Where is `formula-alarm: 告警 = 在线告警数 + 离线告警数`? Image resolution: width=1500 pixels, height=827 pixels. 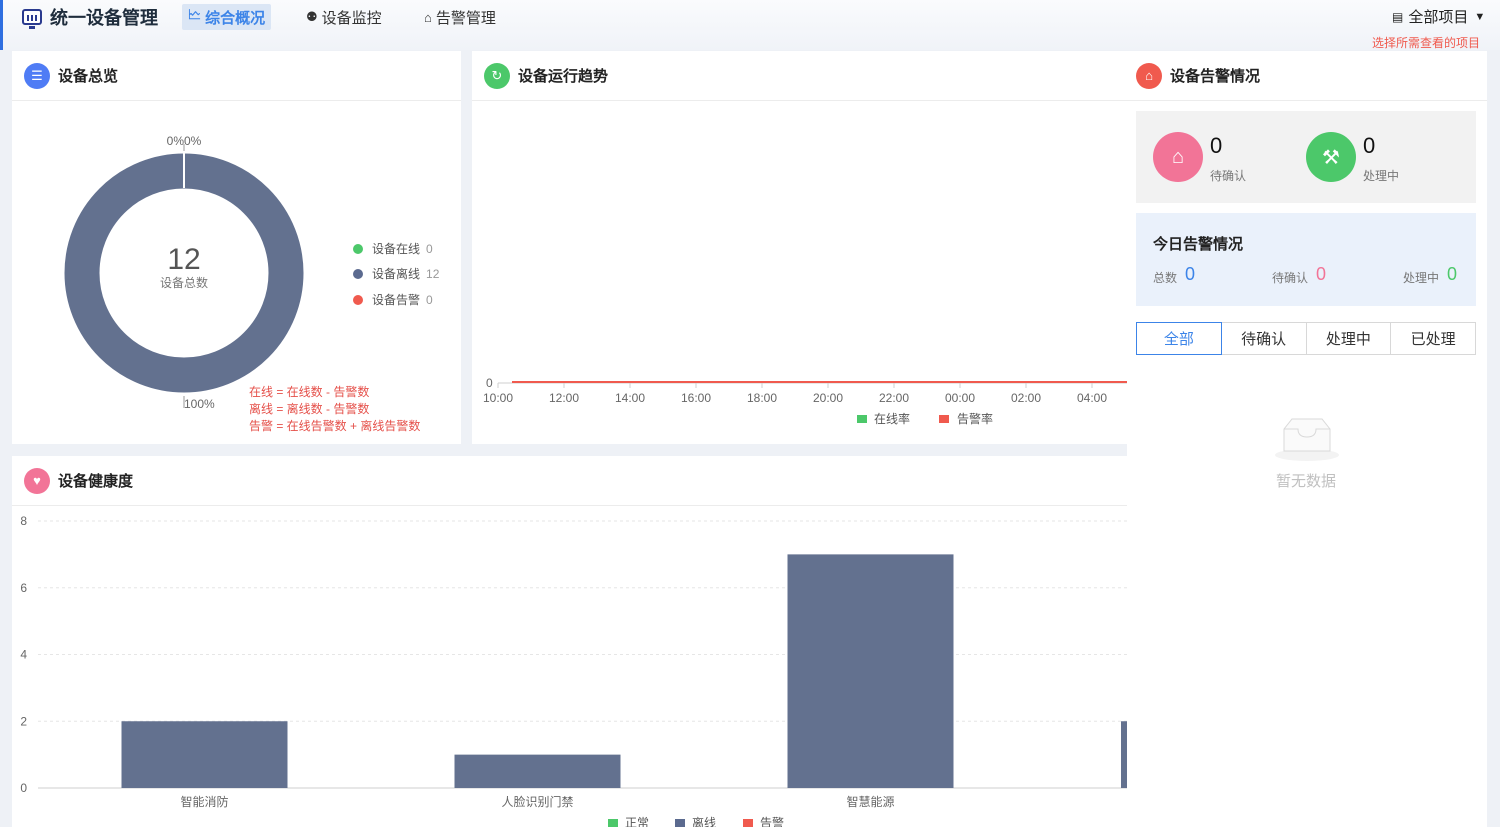
formula-alarm: 告警 = 在线告警数 + 离线告警数 is located at coordinates (335, 426).